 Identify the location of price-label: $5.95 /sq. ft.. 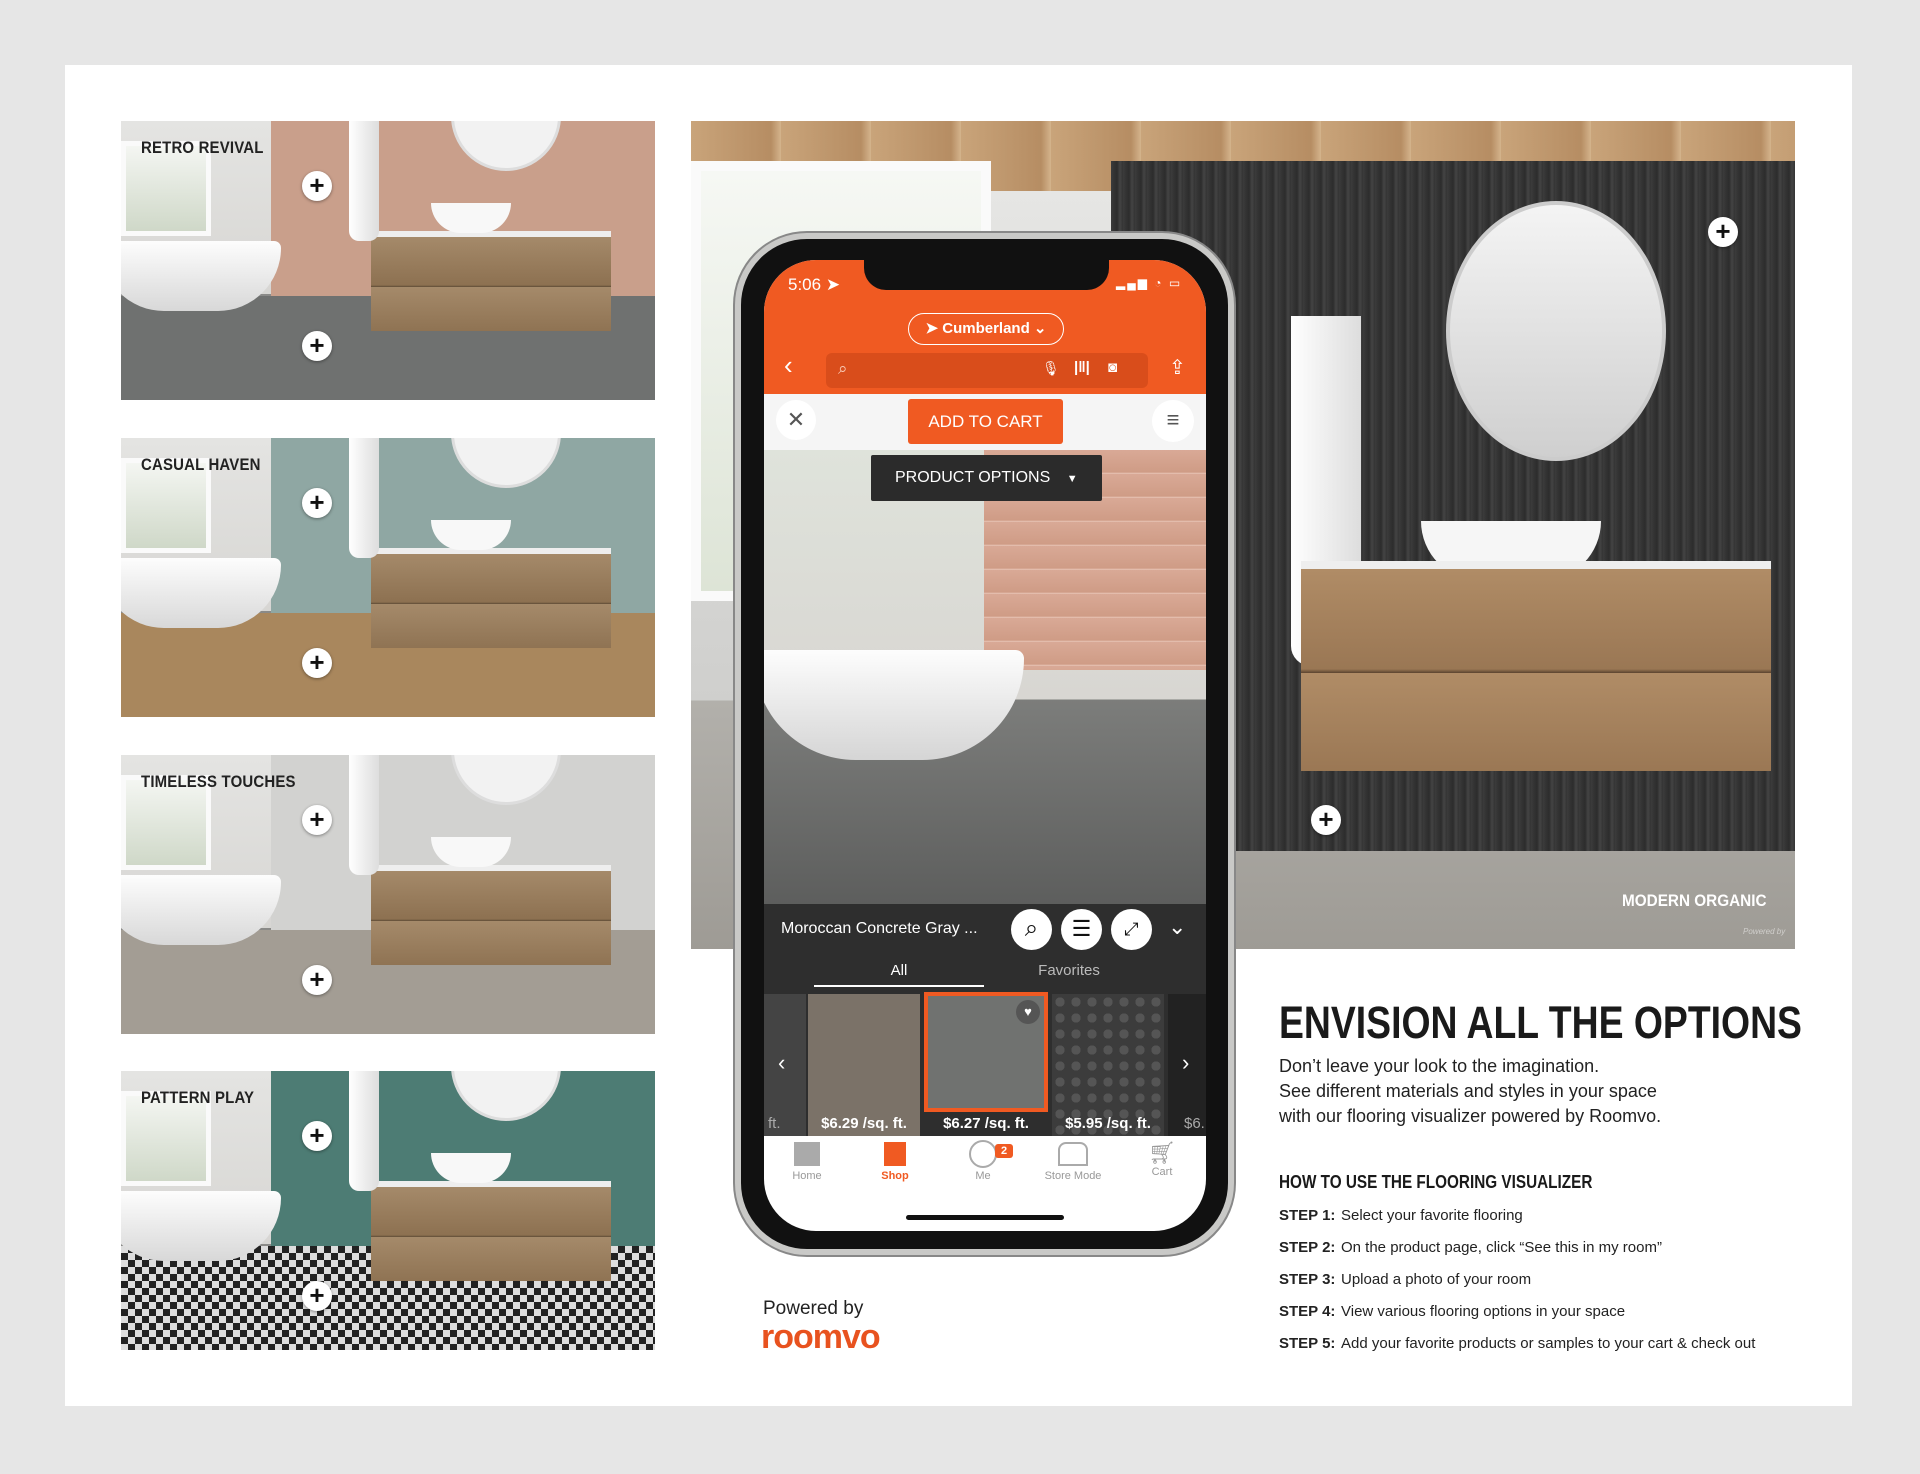
(1108, 1123).